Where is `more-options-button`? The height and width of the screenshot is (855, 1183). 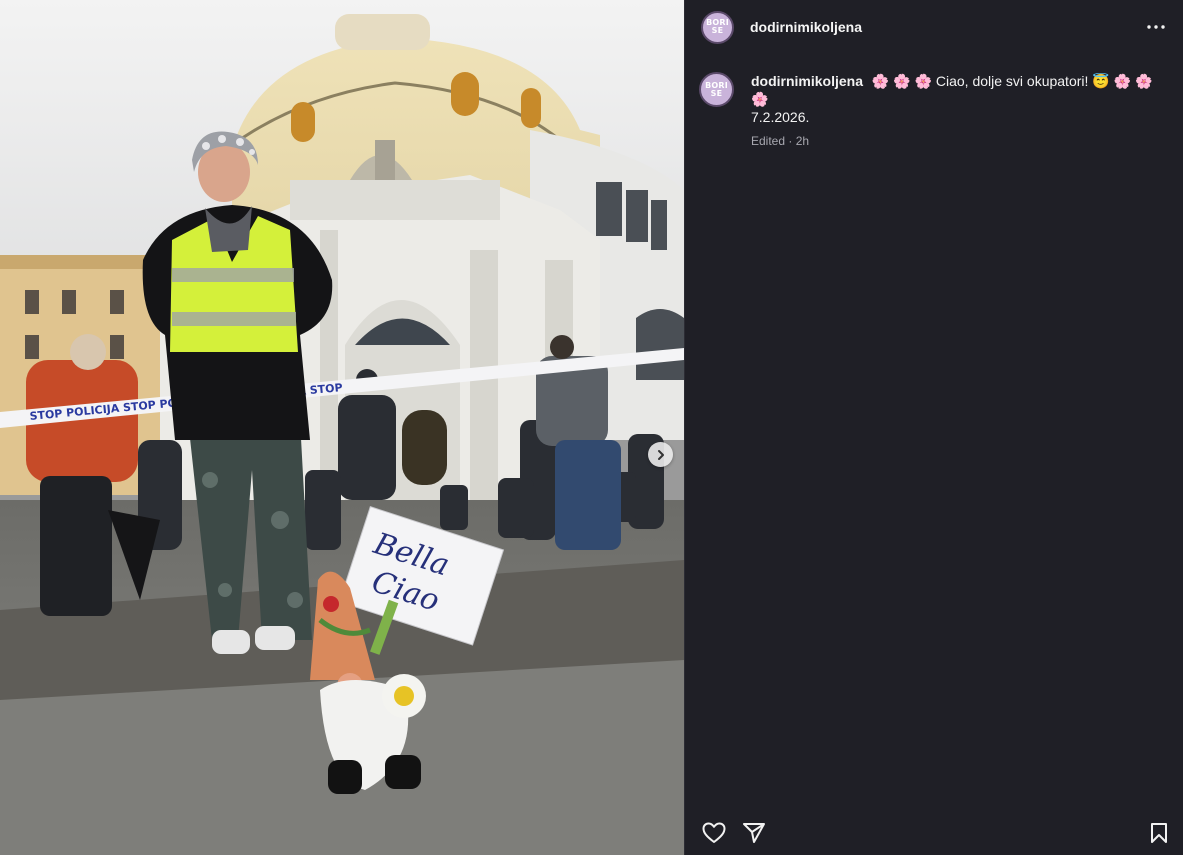 more-options-button is located at coordinates (1156, 27).